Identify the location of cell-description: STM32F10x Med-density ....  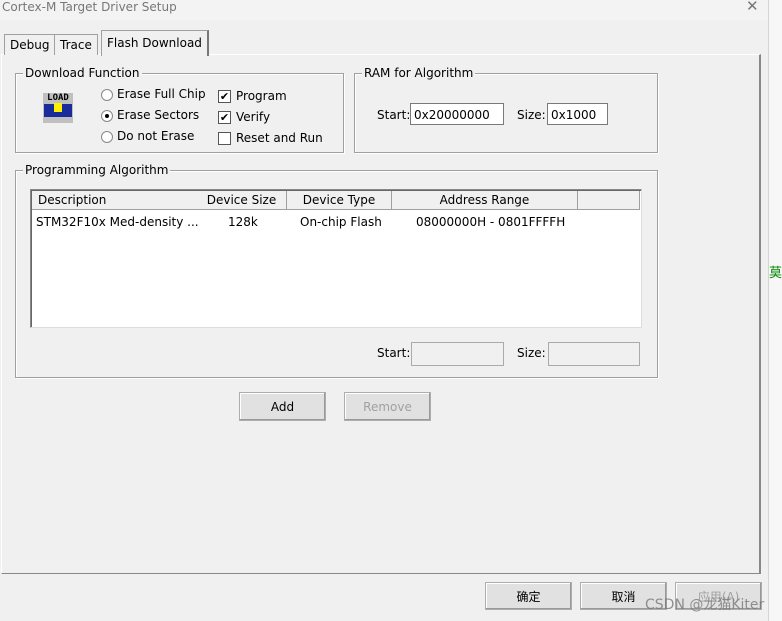
(117, 222).